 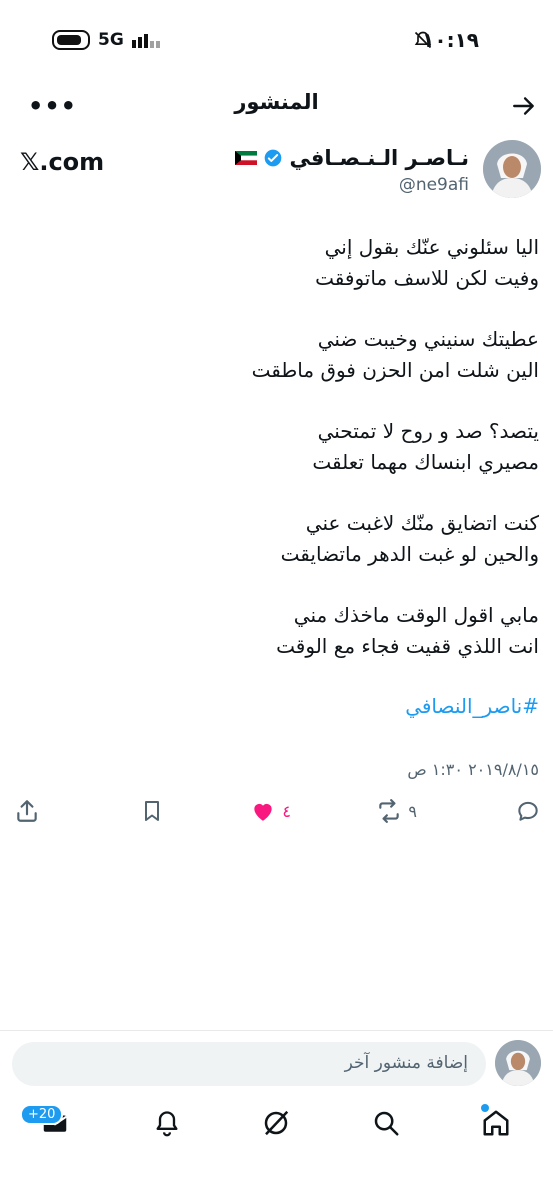 I want to click on compose-input: إضافة منشور آخر, so click(x=249, y=1064).